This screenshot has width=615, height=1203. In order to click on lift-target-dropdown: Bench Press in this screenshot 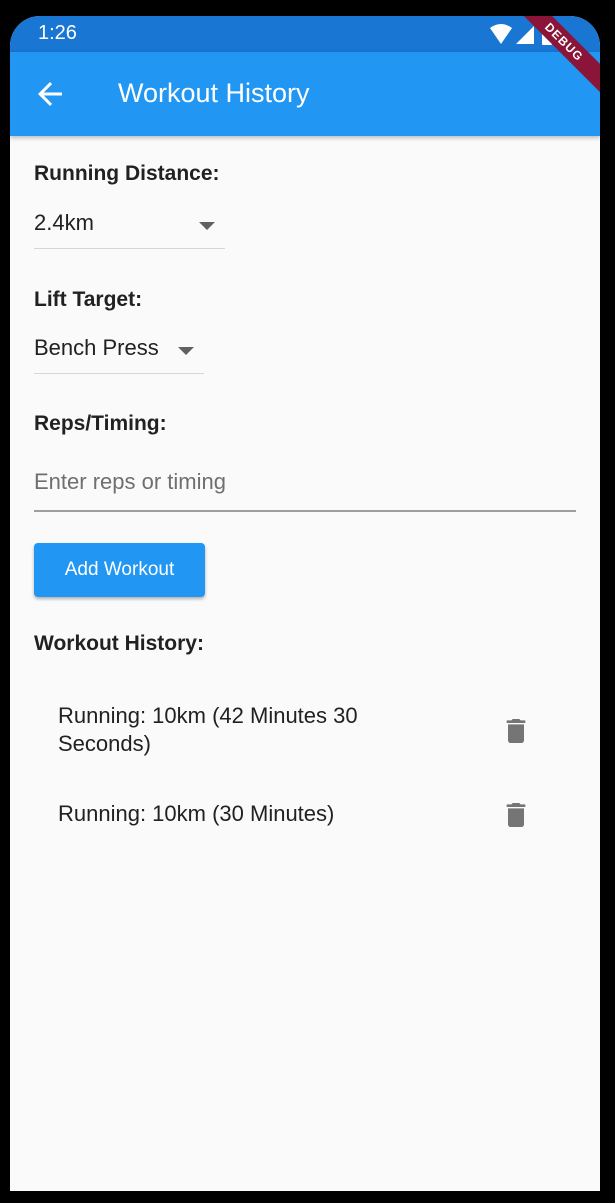, I will do `click(119, 349)`.